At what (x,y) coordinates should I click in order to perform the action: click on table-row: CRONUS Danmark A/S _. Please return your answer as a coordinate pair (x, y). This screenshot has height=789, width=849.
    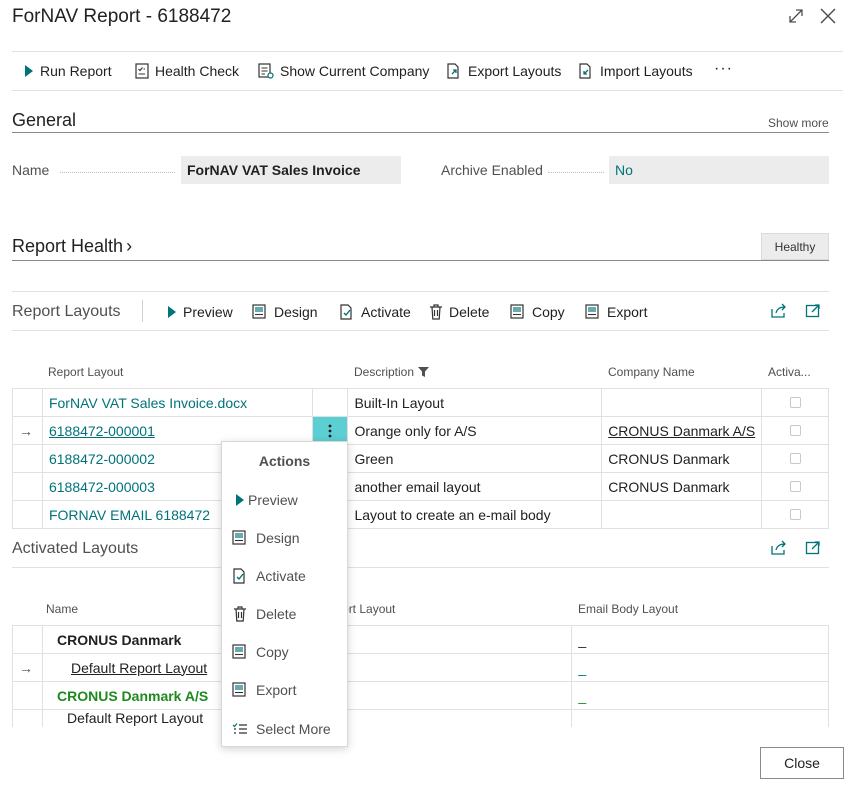
    Looking at the image, I should click on (420, 695).